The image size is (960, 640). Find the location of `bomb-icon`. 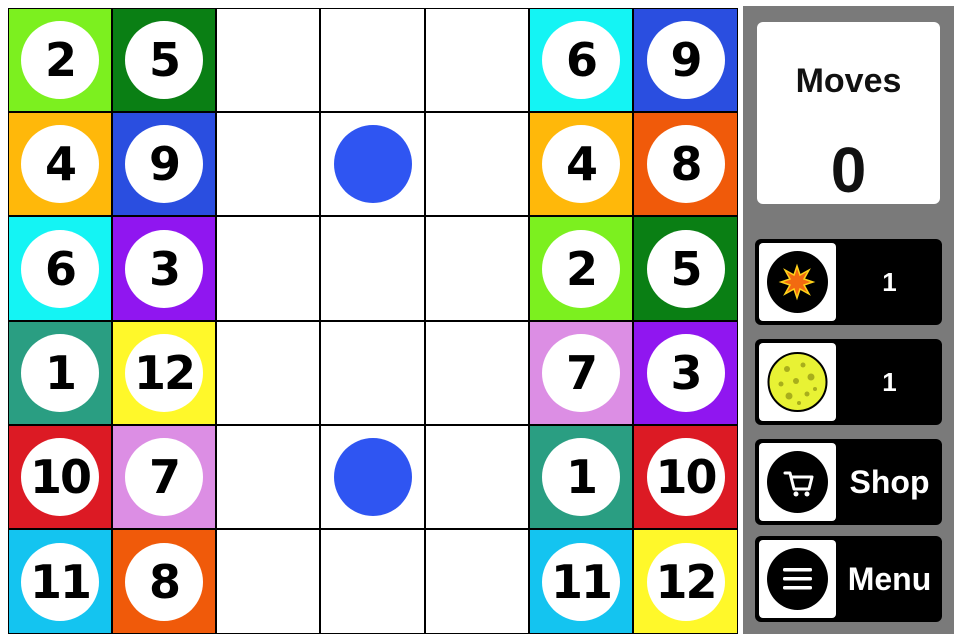

bomb-icon is located at coordinates (797, 282).